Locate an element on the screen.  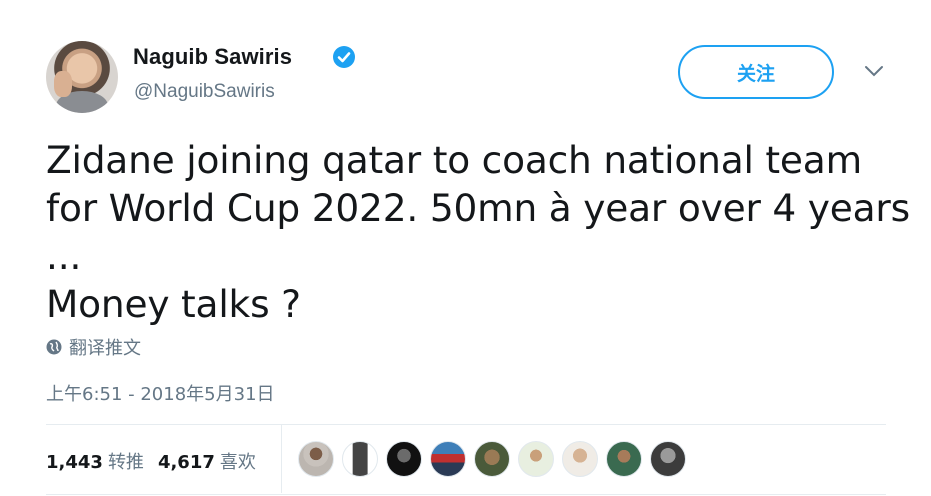
retweets-label: 转推 is located at coordinates (126, 461).